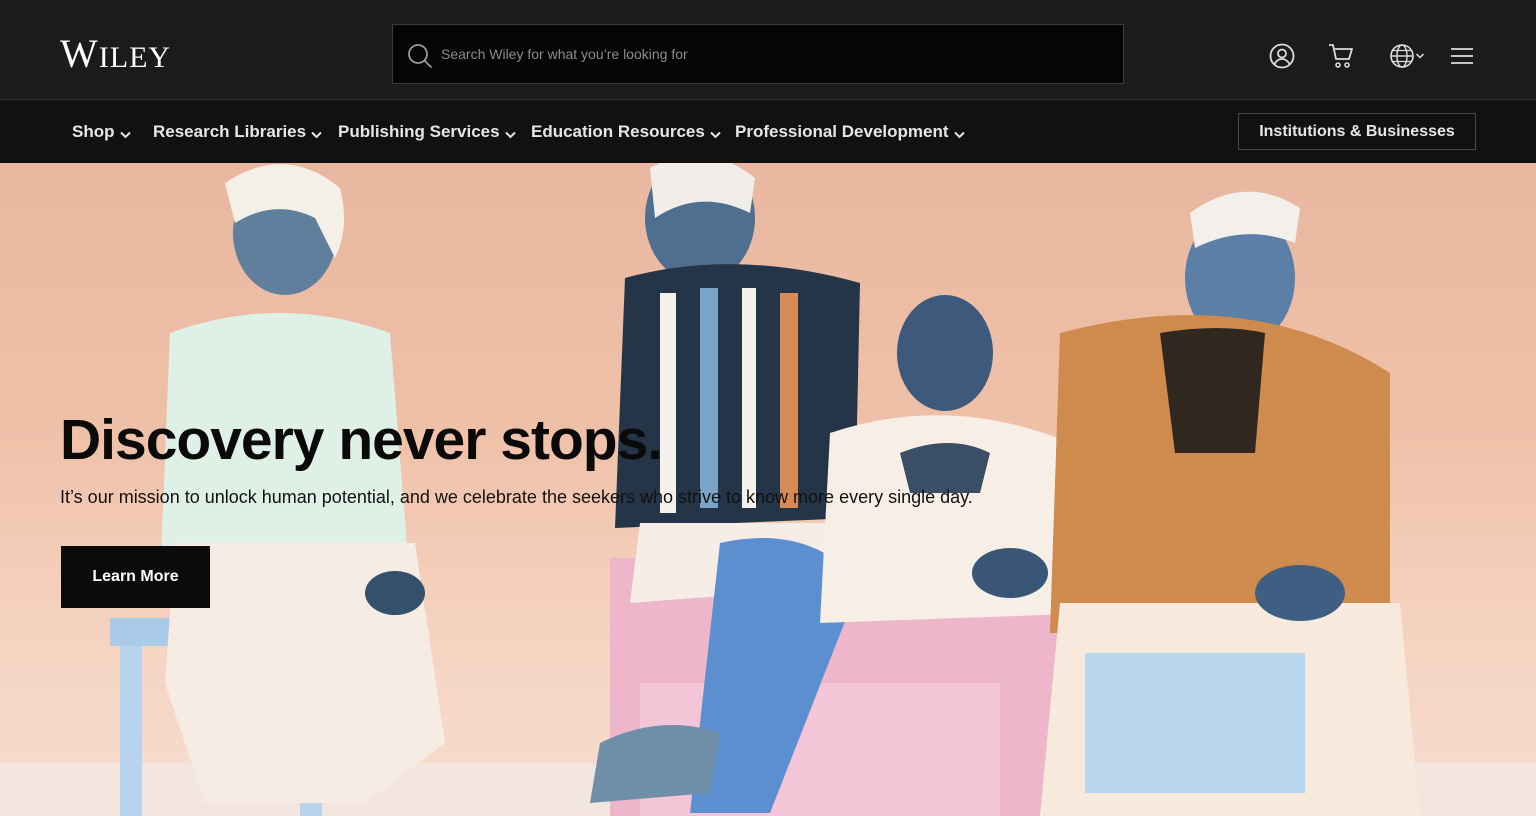  What do you see at coordinates (93, 131) in the screenshot?
I see `nav-item-label: Shop` at bounding box center [93, 131].